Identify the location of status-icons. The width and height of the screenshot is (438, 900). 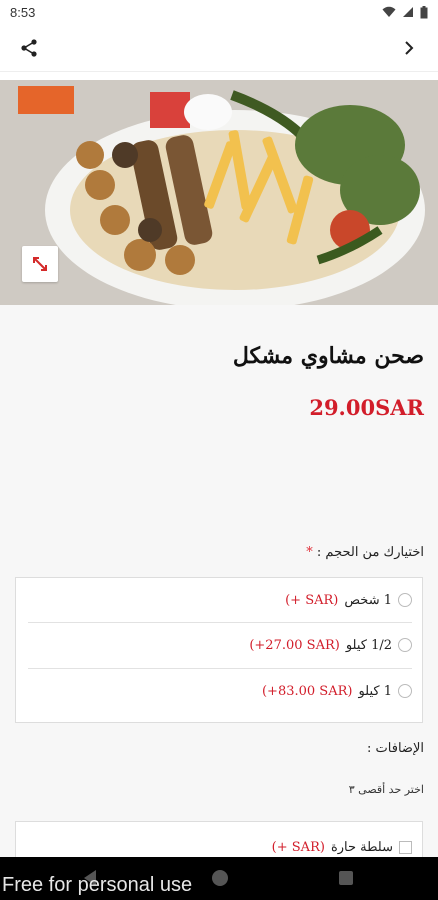
(405, 12).